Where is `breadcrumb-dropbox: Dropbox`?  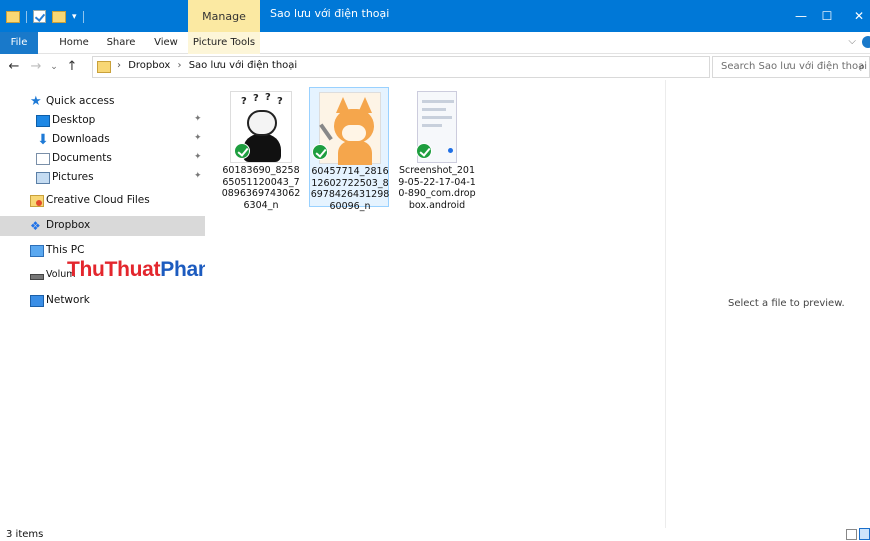 breadcrumb-dropbox: Dropbox is located at coordinates (149, 65).